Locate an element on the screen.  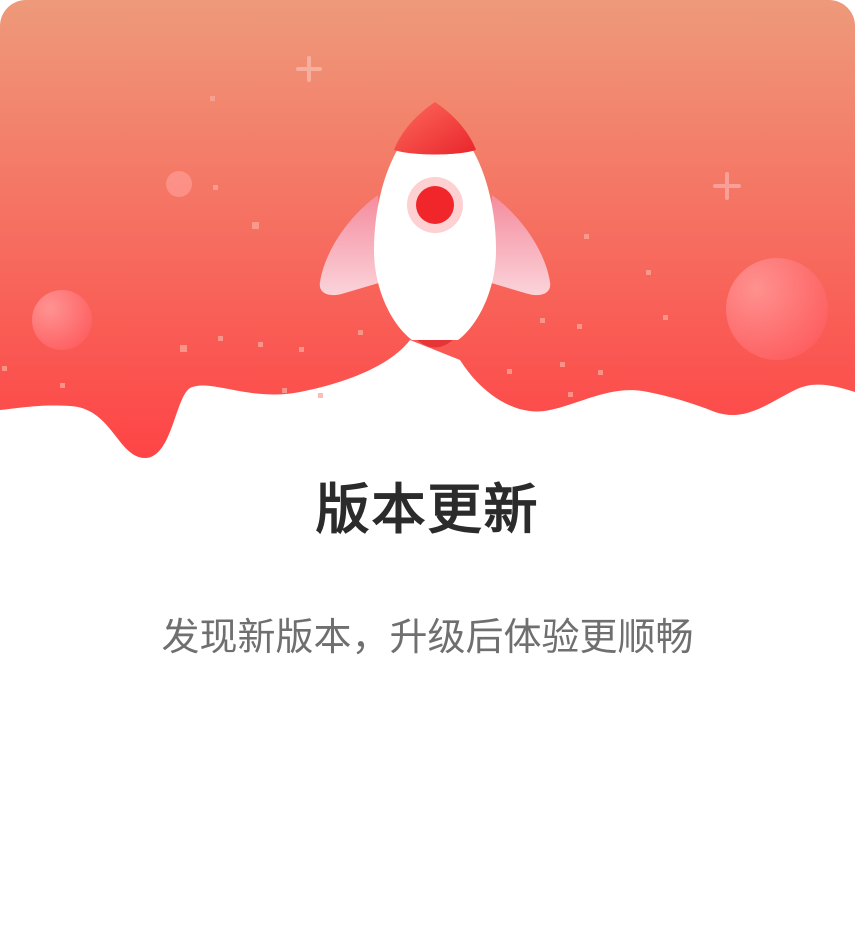
dialog-message: 发现新版本，升级后体验更顺畅 is located at coordinates (427, 637).